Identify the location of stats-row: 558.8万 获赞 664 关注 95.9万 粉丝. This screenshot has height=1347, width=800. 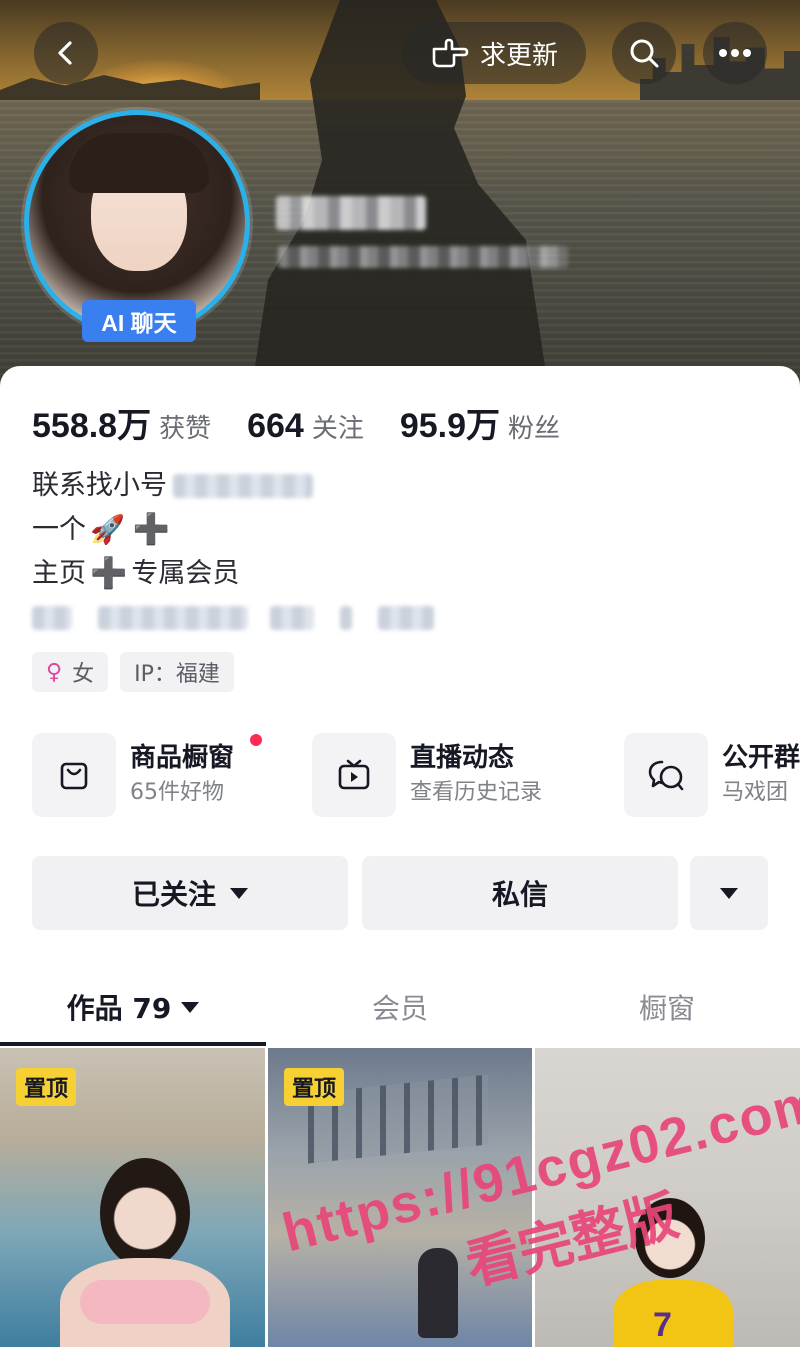
(314, 422).